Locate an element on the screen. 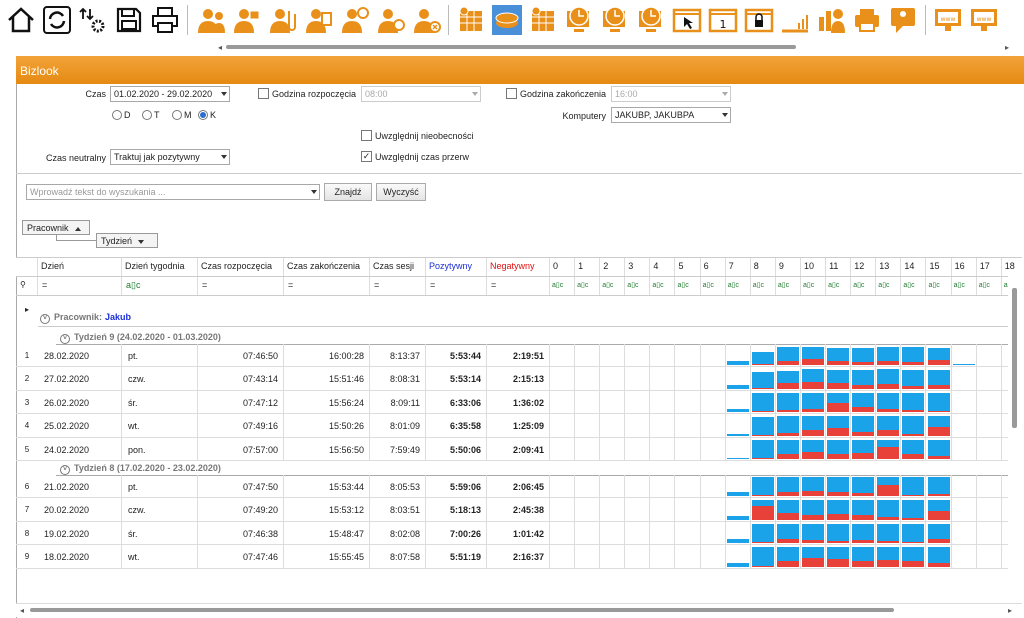 Image resolution: width=1024 pixels, height=618 pixels. header-czas_sesji: Czas sesji is located at coordinates (398, 267).